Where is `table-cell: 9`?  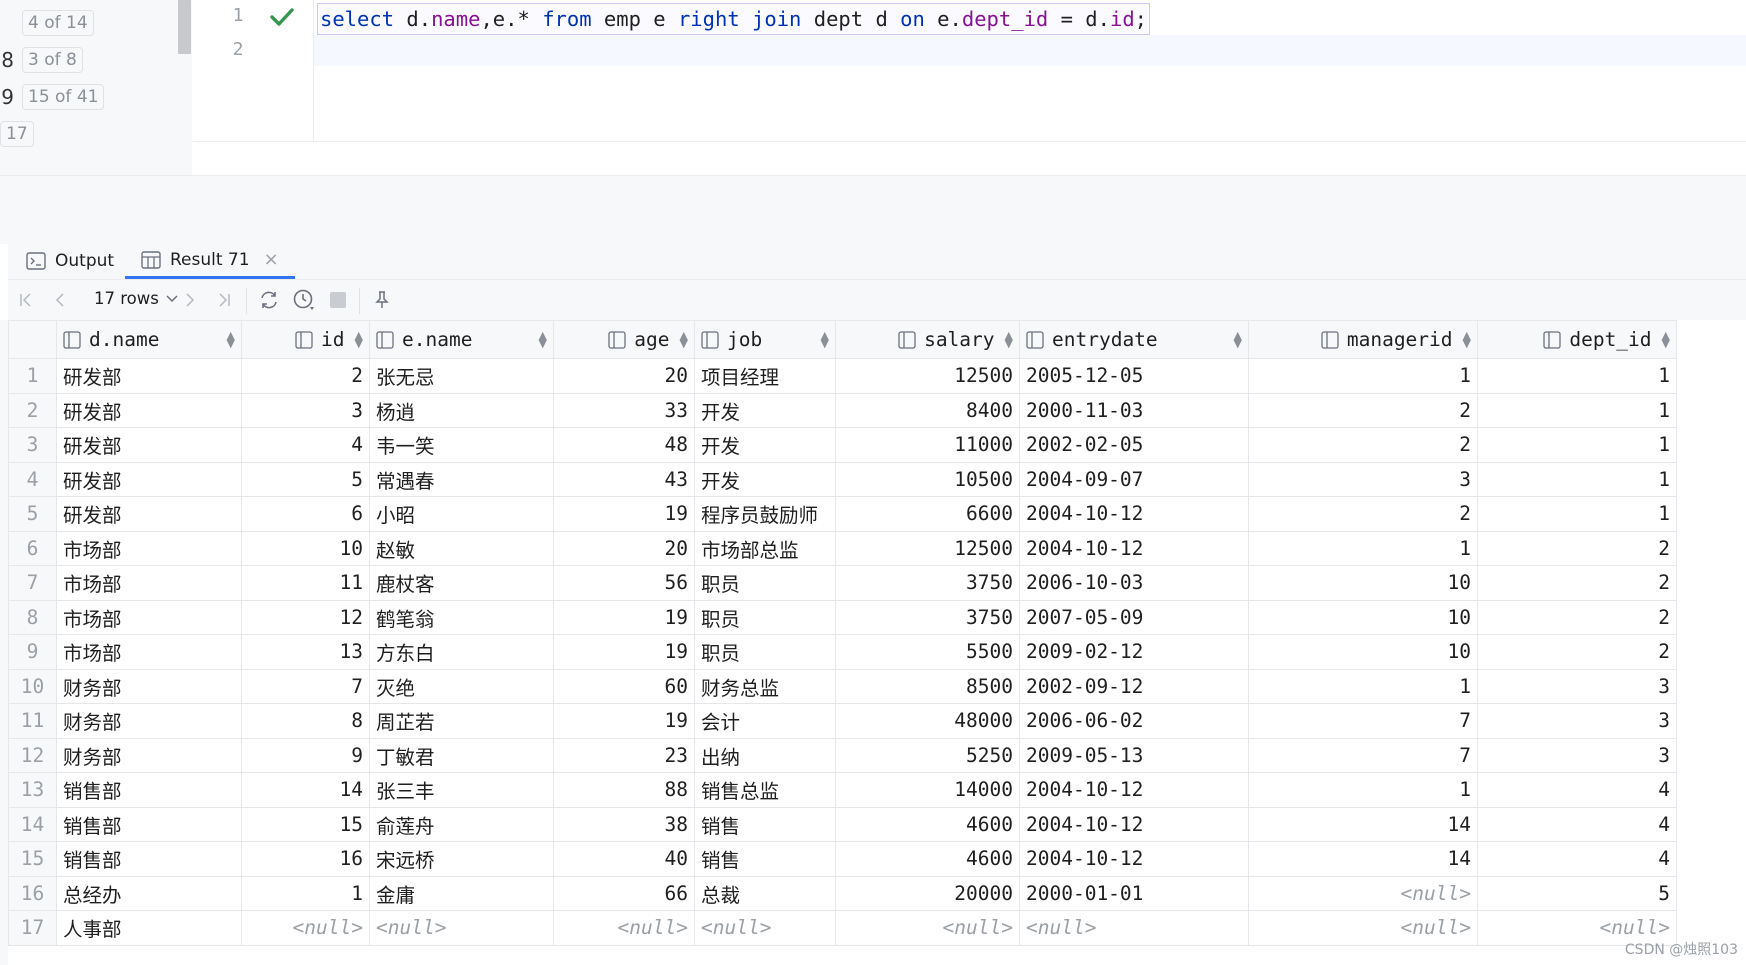 table-cell: 9 is located at coordinates (305, 755).